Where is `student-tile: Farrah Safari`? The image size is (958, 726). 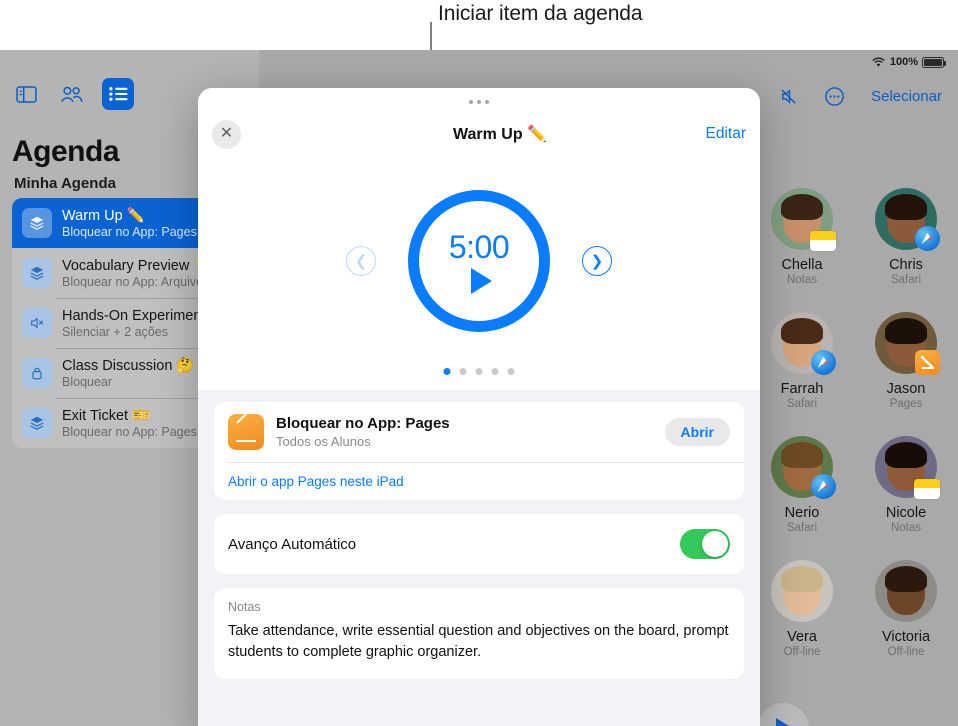 student-tile: Farrah Safari is located at coordinates (802, 361).